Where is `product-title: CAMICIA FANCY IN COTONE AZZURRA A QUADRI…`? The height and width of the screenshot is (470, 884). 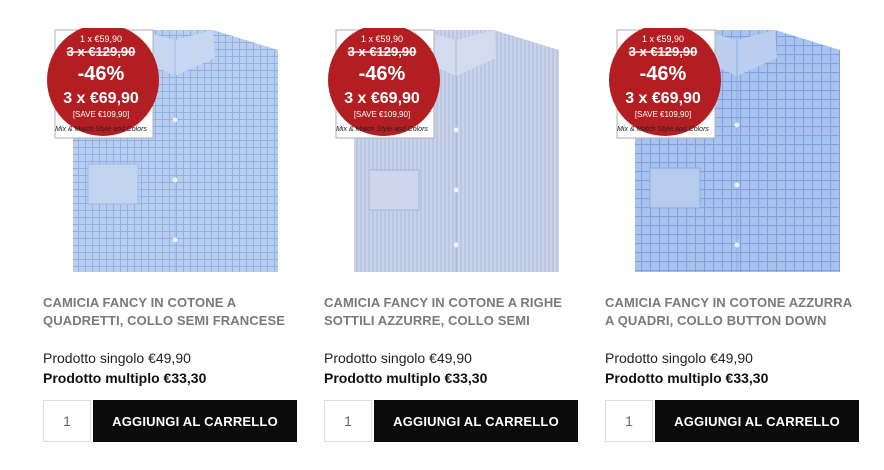 product-title: CAMICIA FANCY IN COTONE AZZURRA A QUADRI… is located at coordinates (732, 312).